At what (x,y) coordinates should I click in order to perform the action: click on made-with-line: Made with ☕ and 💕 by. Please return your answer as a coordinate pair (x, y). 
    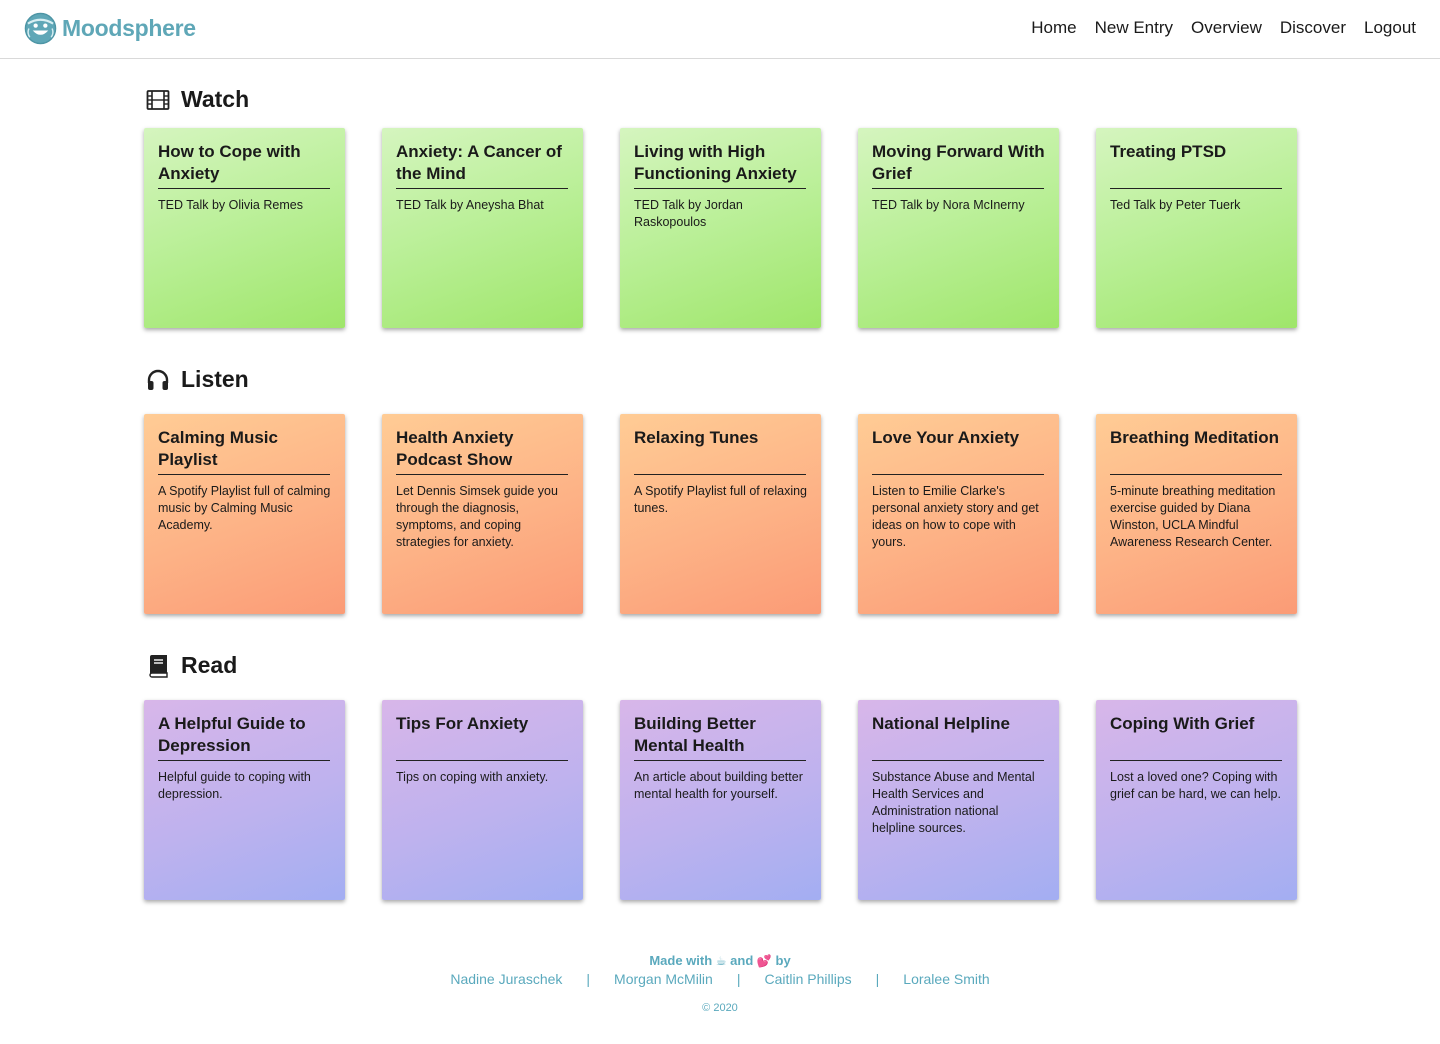
    Looking at the image, I should click on (720, 960).